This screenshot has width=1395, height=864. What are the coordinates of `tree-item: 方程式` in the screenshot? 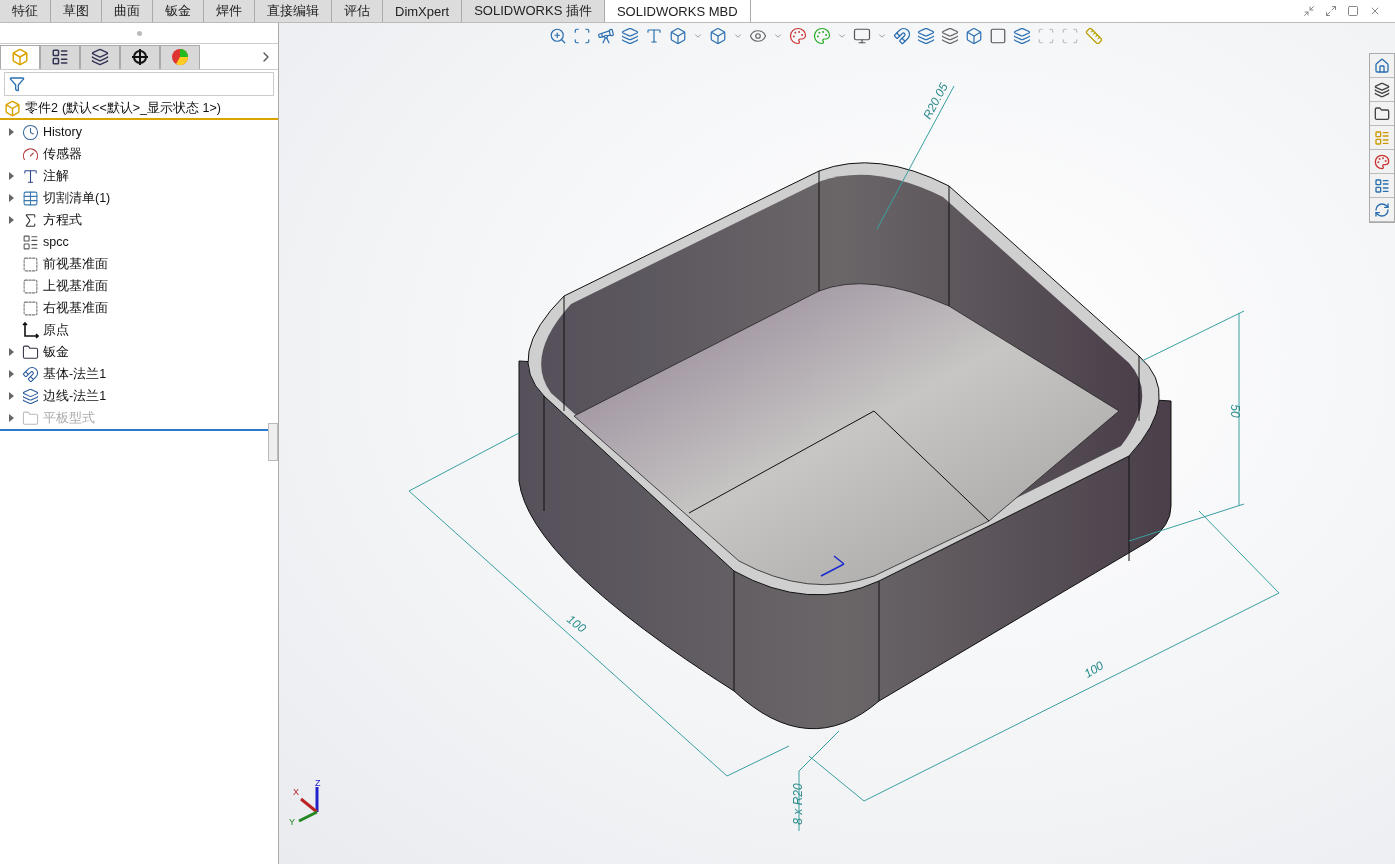 It's located at (62, 220).